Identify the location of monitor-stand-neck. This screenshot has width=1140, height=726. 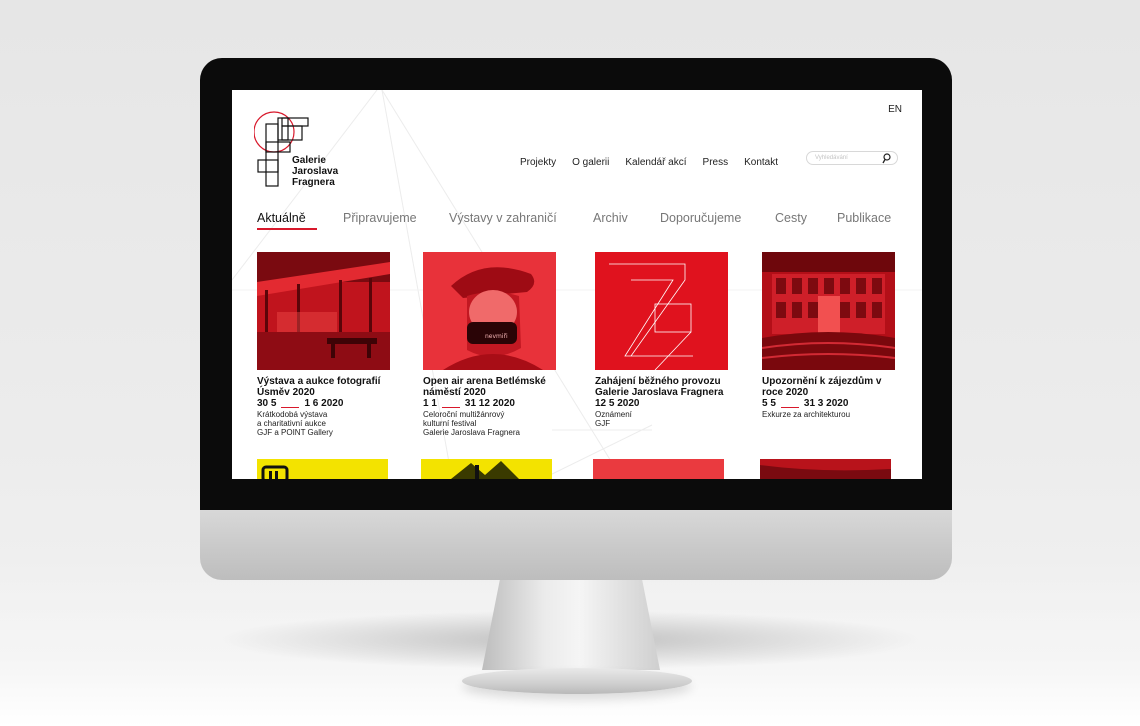
(571, 625).